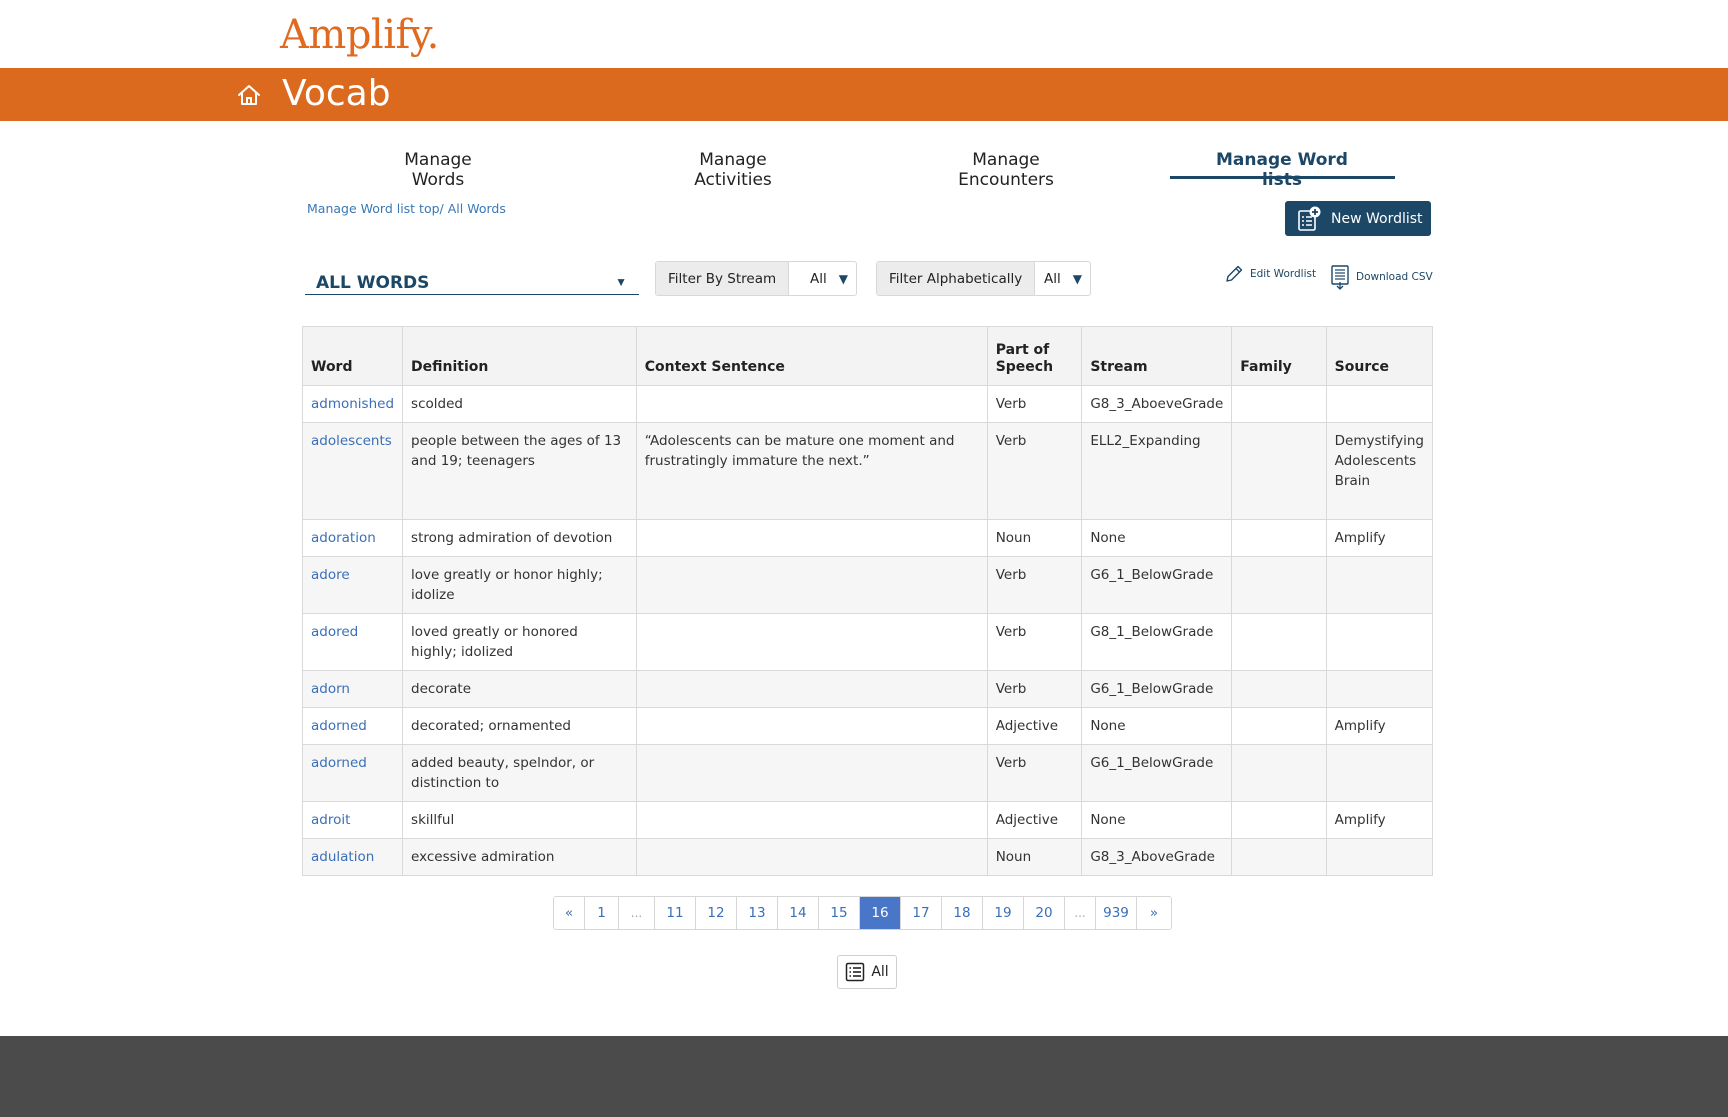  I want to click on filter-alpha-label: Filter Alphabetically, so click(956, 278).